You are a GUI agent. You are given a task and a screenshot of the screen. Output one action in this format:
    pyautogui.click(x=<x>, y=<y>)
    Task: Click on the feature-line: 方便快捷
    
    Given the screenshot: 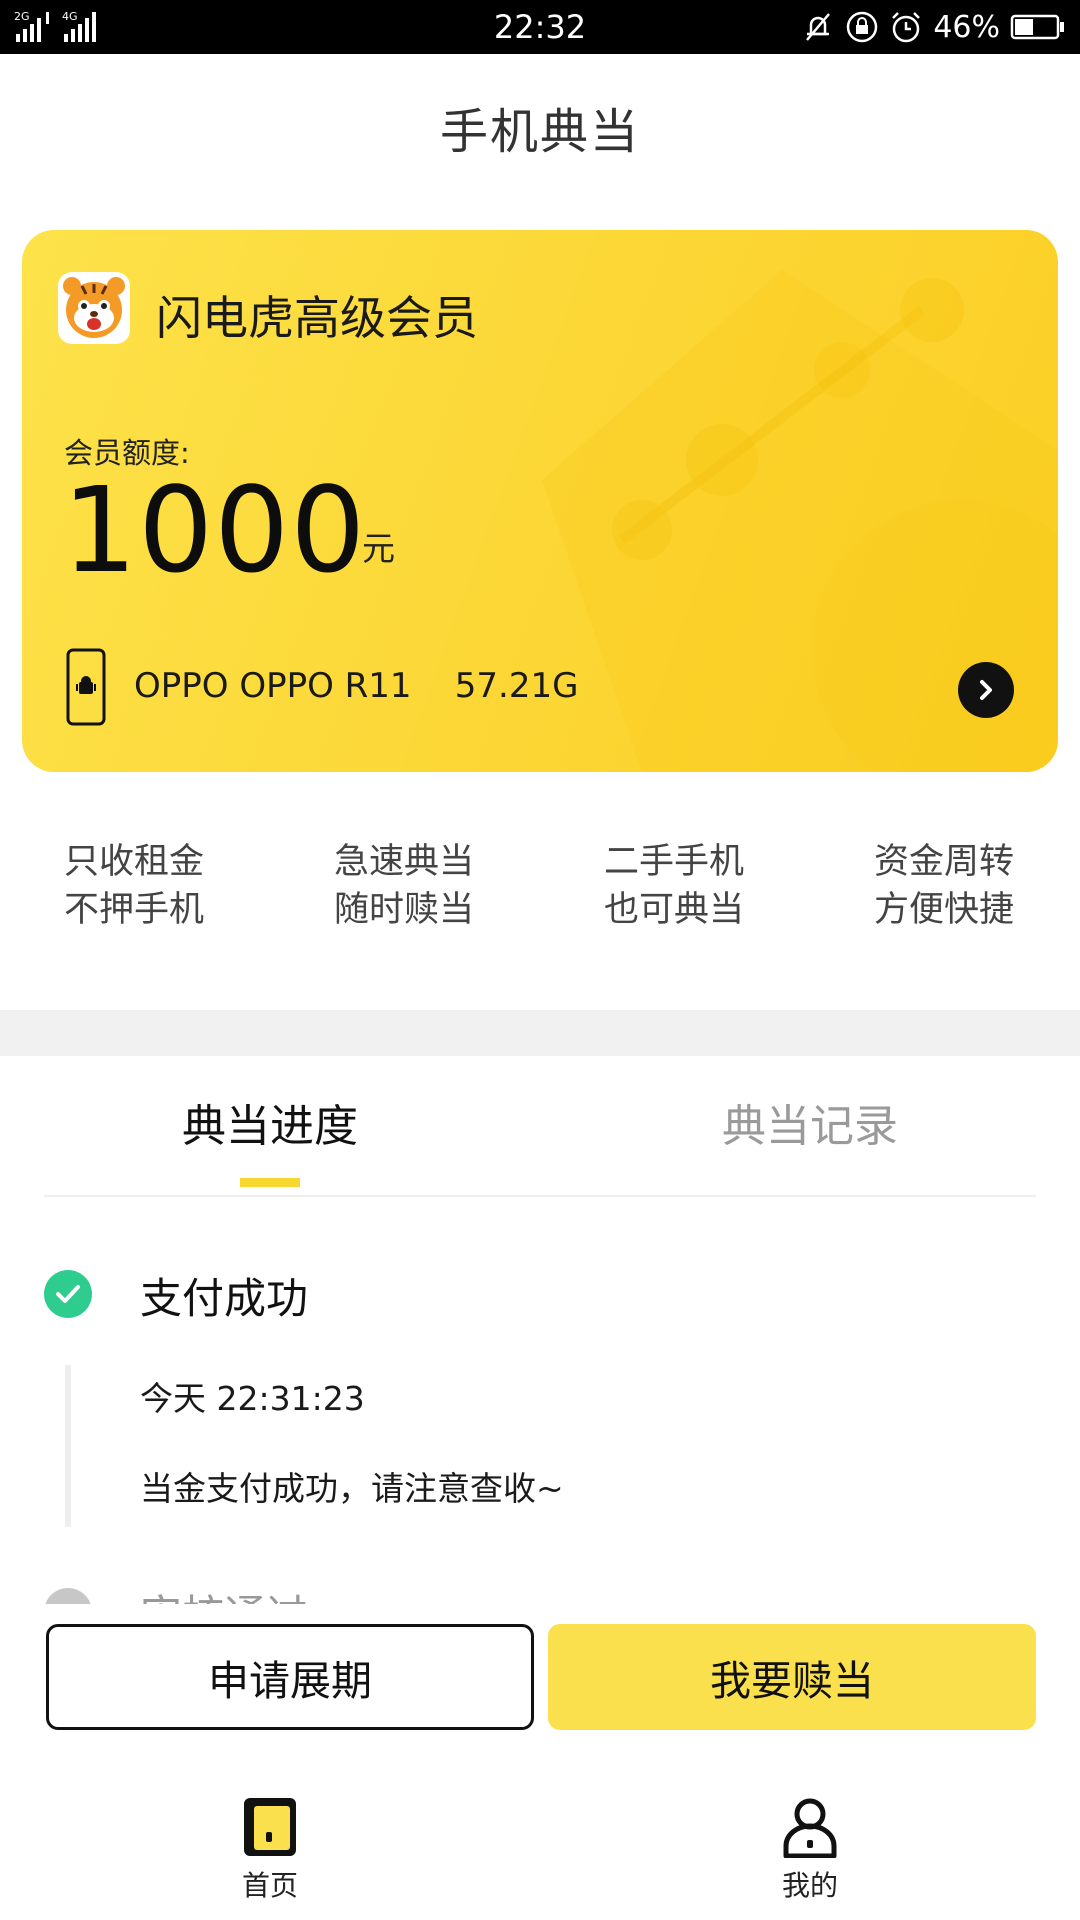 What is the action you would take?
    pyautogui.click(x=944, y=910)
    